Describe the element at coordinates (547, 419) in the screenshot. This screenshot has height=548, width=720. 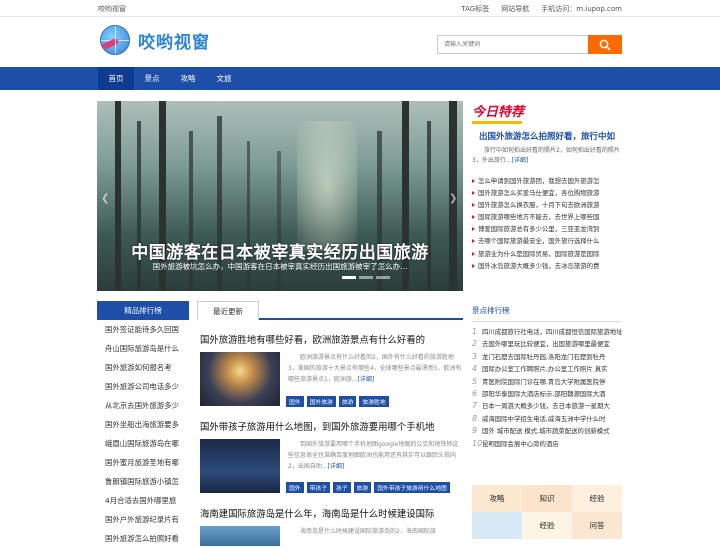
I see `list-item: 8 威海国际中学招生电话,威海五洲中学什么时` at that location.